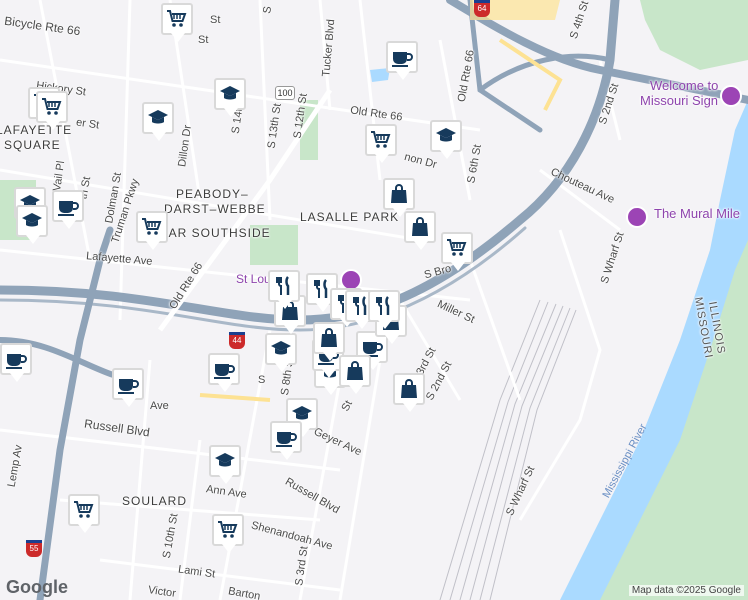 The height and width of the screenshot is (600, 748). Describe the element at coordinates (637, 217) in the screenshot. I see `poi-mural-mile-marker` at that location.